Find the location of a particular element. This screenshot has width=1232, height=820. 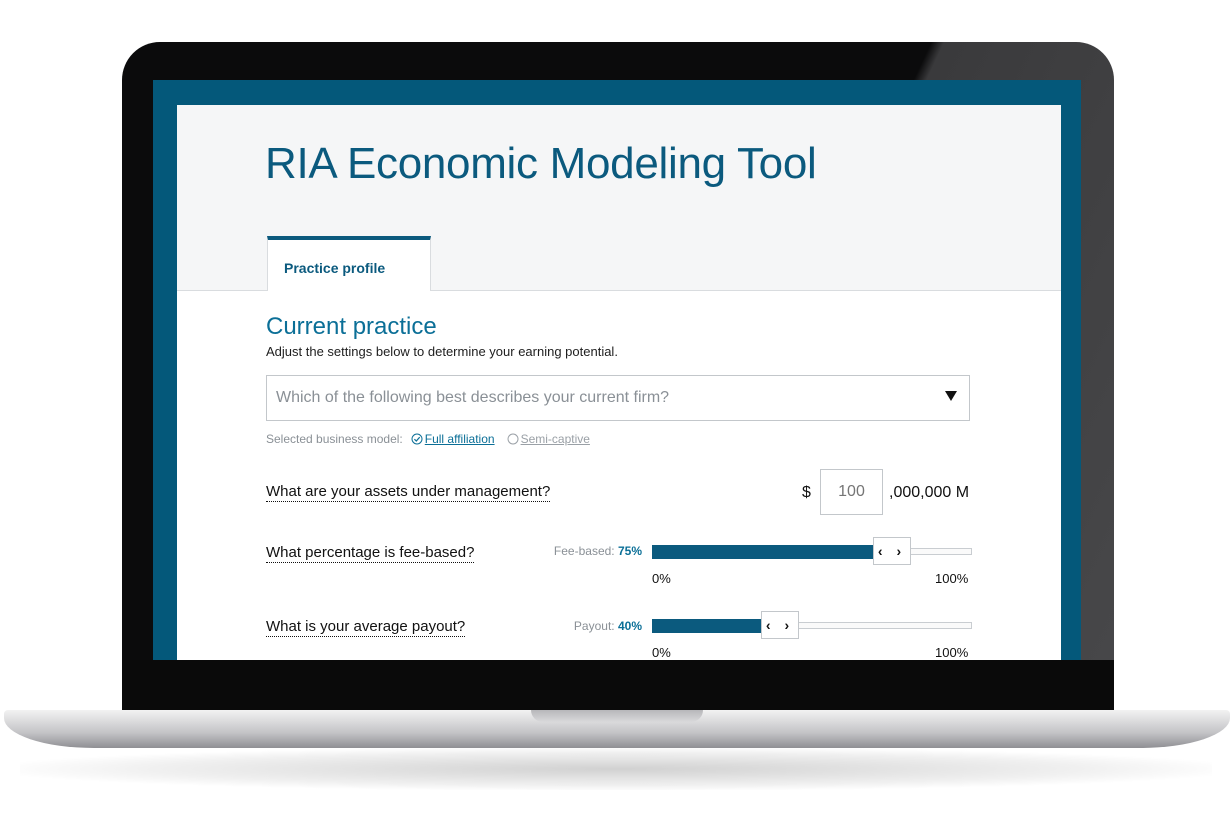

payout-value: 40% is located at coordinates (629, 626).